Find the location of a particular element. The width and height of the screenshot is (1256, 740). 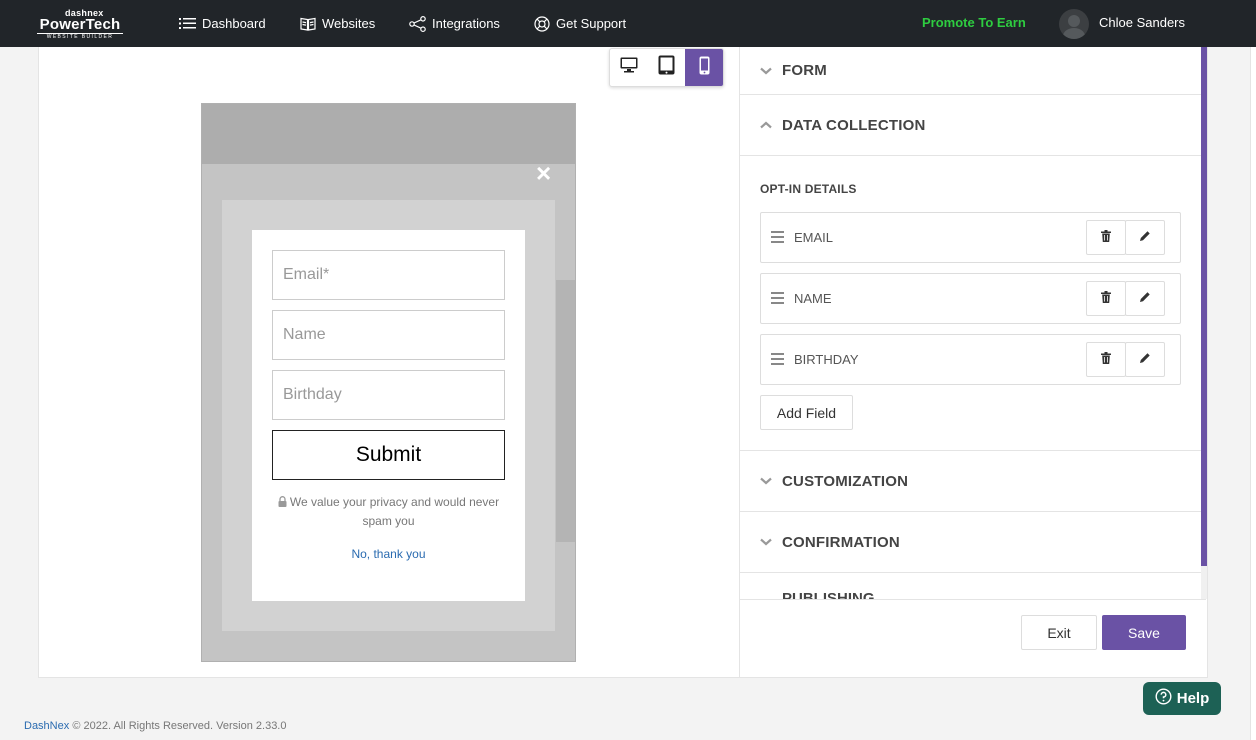

nav-get-support: Get Support is located at coordinates (580, 23).